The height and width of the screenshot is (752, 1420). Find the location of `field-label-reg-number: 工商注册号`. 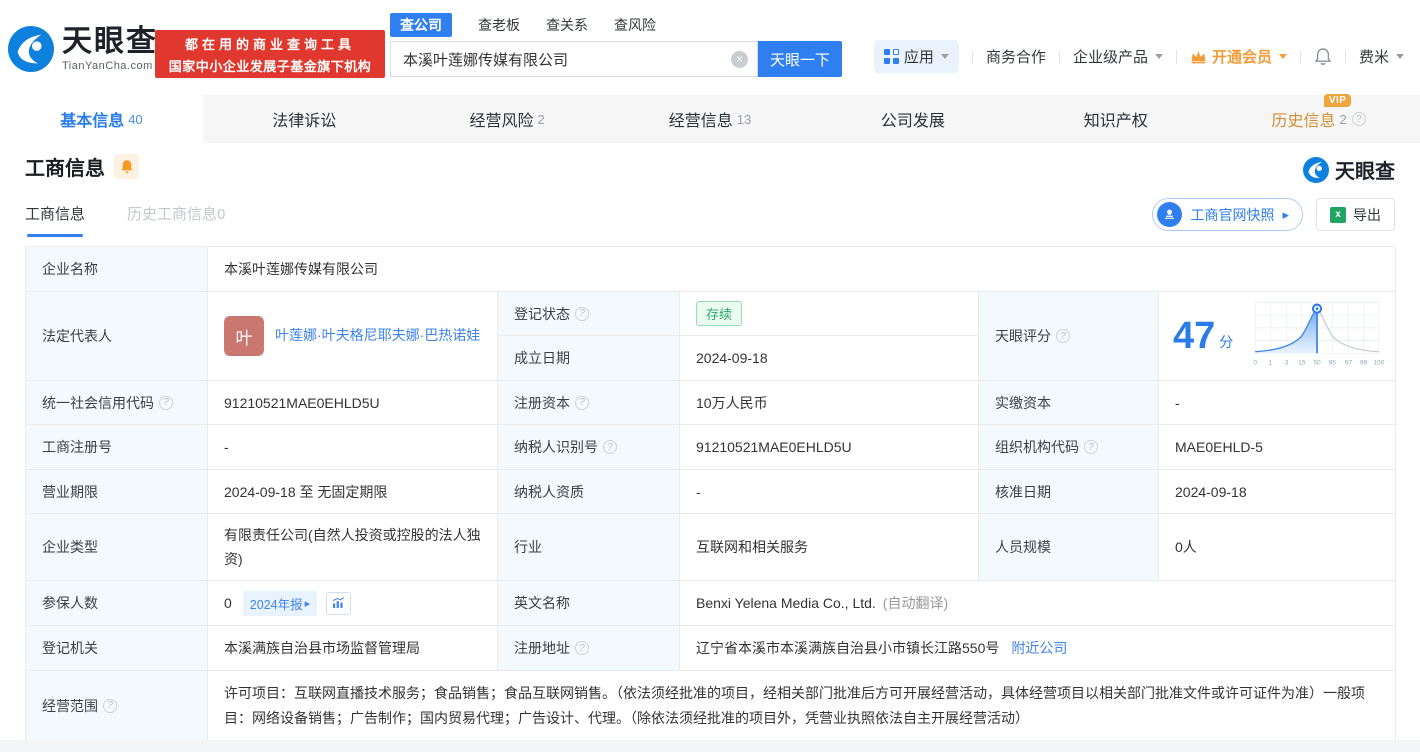

field-label-reg-number: 工商注册号 is located at coordinates (117, 447).